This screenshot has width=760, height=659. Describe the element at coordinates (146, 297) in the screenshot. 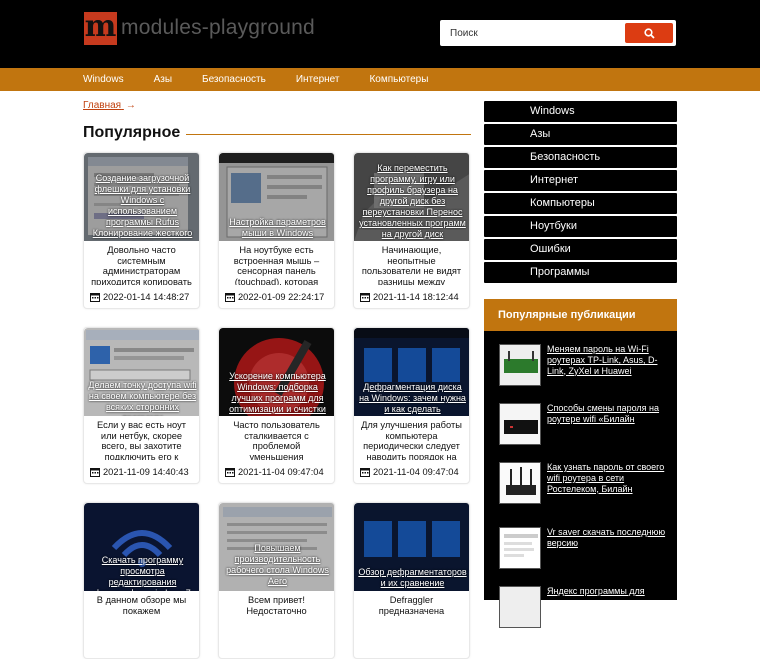

I see `article-date-text: 2022-01-14 14:48:27` at that location.